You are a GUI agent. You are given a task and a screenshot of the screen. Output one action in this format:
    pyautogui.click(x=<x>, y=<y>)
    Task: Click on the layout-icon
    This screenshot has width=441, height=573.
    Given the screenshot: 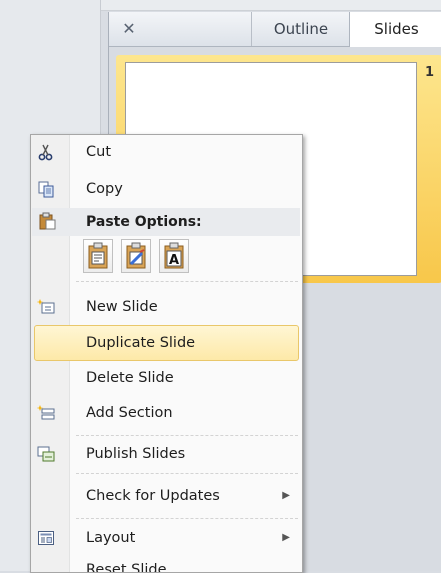 What is the action you would take?
    pyautogui.click(x=46, y=538)
    